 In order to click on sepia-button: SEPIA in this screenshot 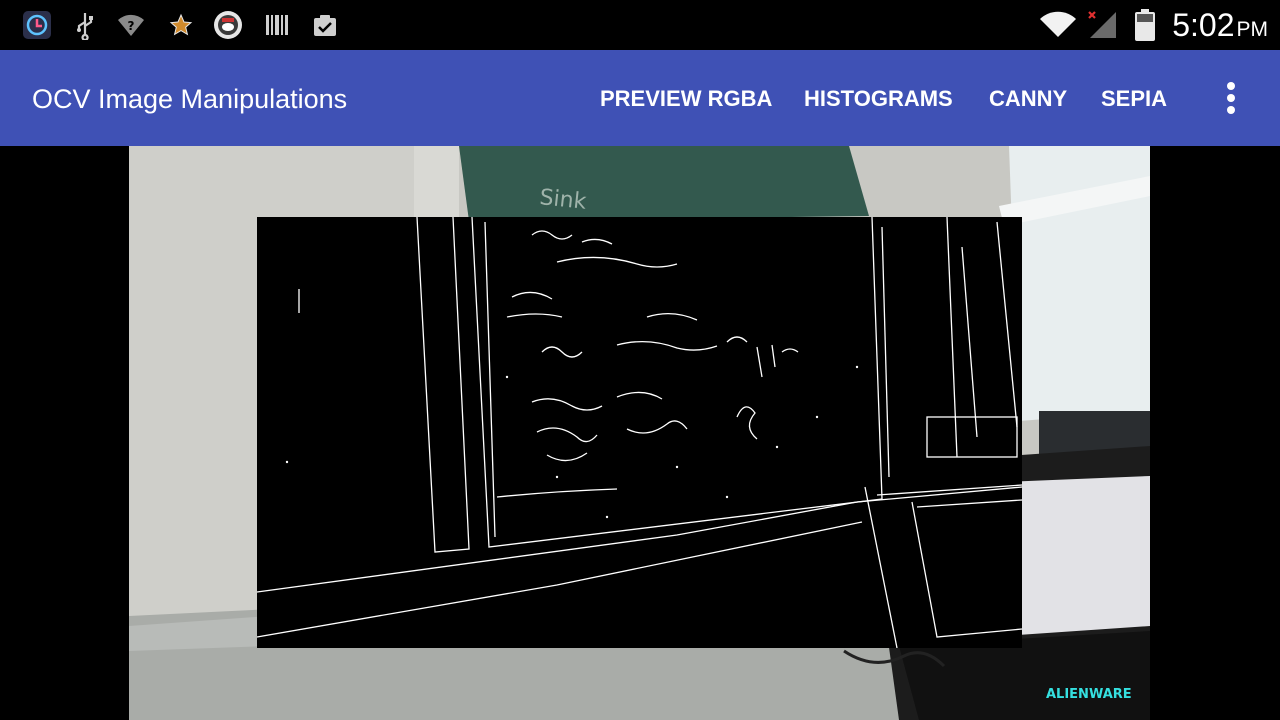, I will do `click(1134, 99)`.